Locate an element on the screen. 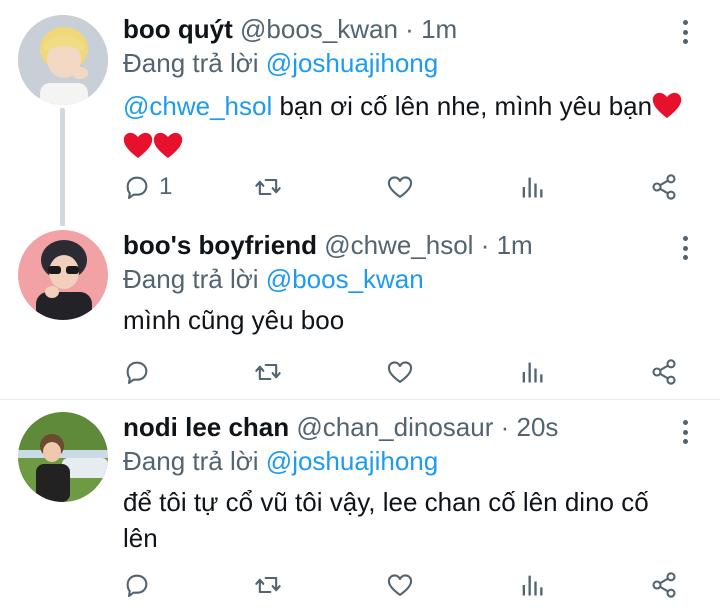  timestamp: 20s is located at coordinates (538, 427).